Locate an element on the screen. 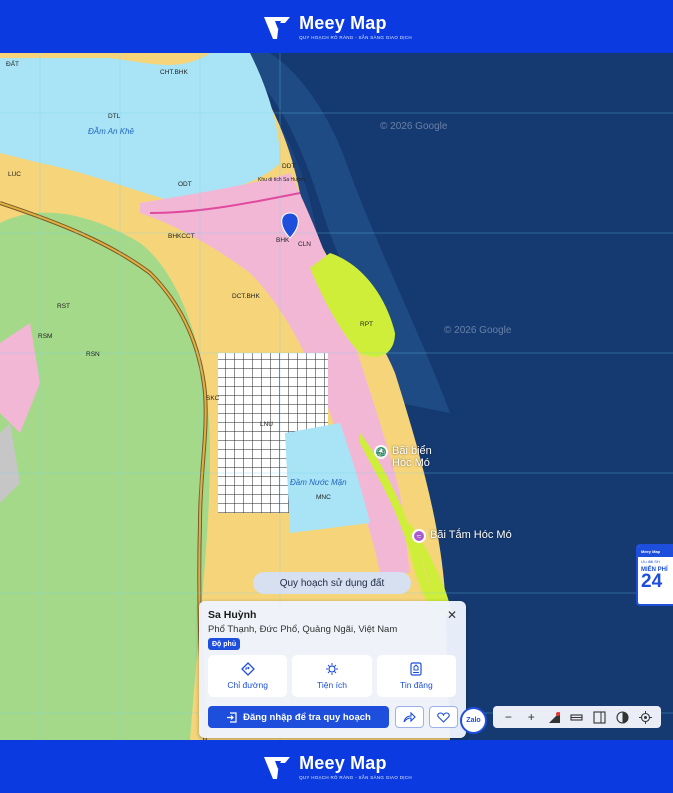 This screenshot has height=793, width=673. map-label: DDT is located at coordinates (289, 166).